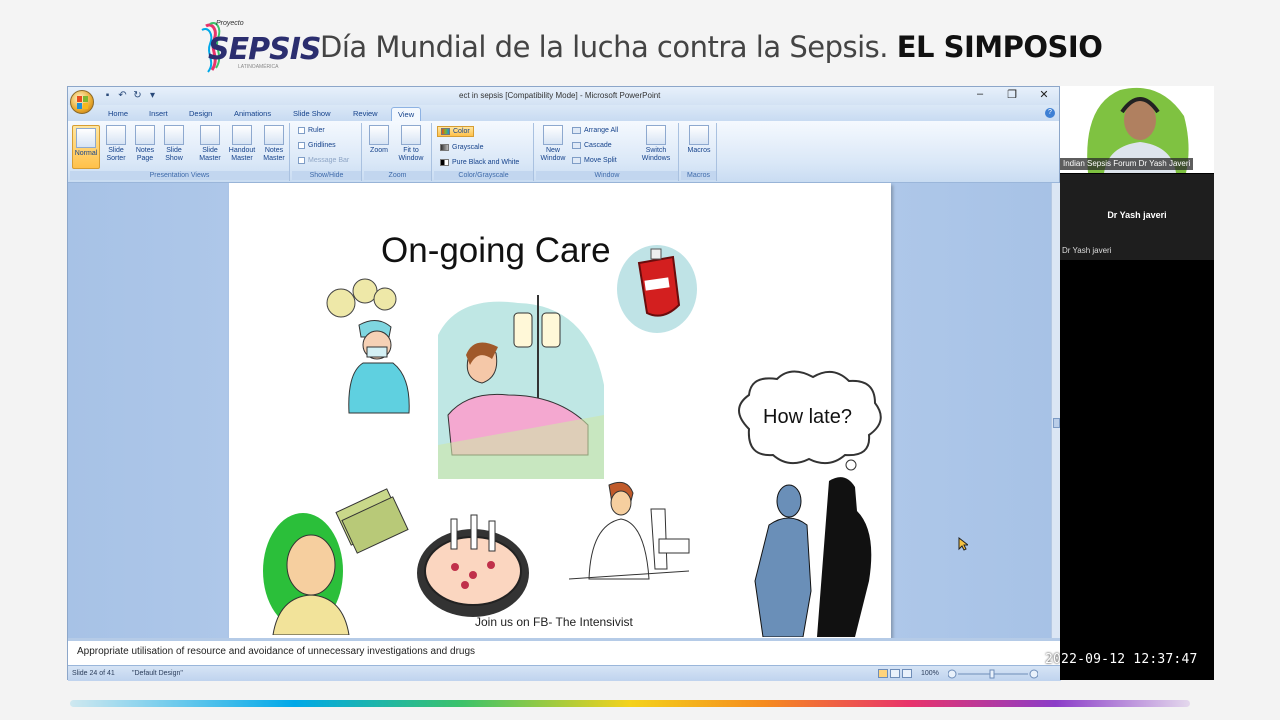 The image size is (1280, 720). Describe the element at coordinates (462, 147) in the screenshot. I see `grayscale-button: Grayscale` at that location.